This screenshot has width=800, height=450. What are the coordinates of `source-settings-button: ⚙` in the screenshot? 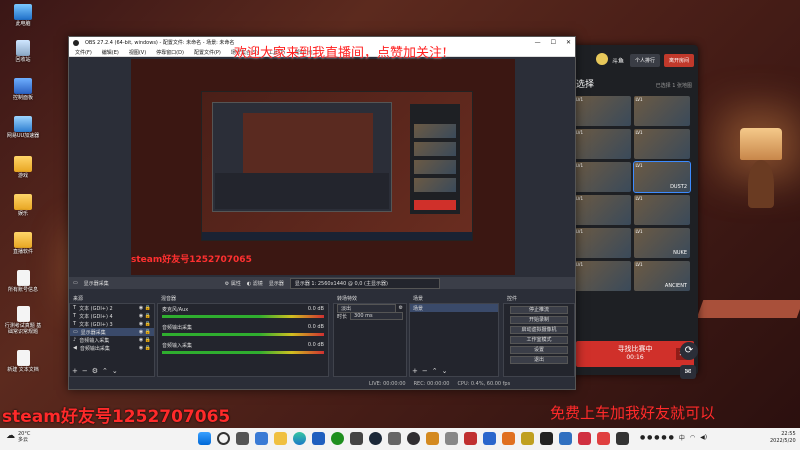 It's located at (95, 371).